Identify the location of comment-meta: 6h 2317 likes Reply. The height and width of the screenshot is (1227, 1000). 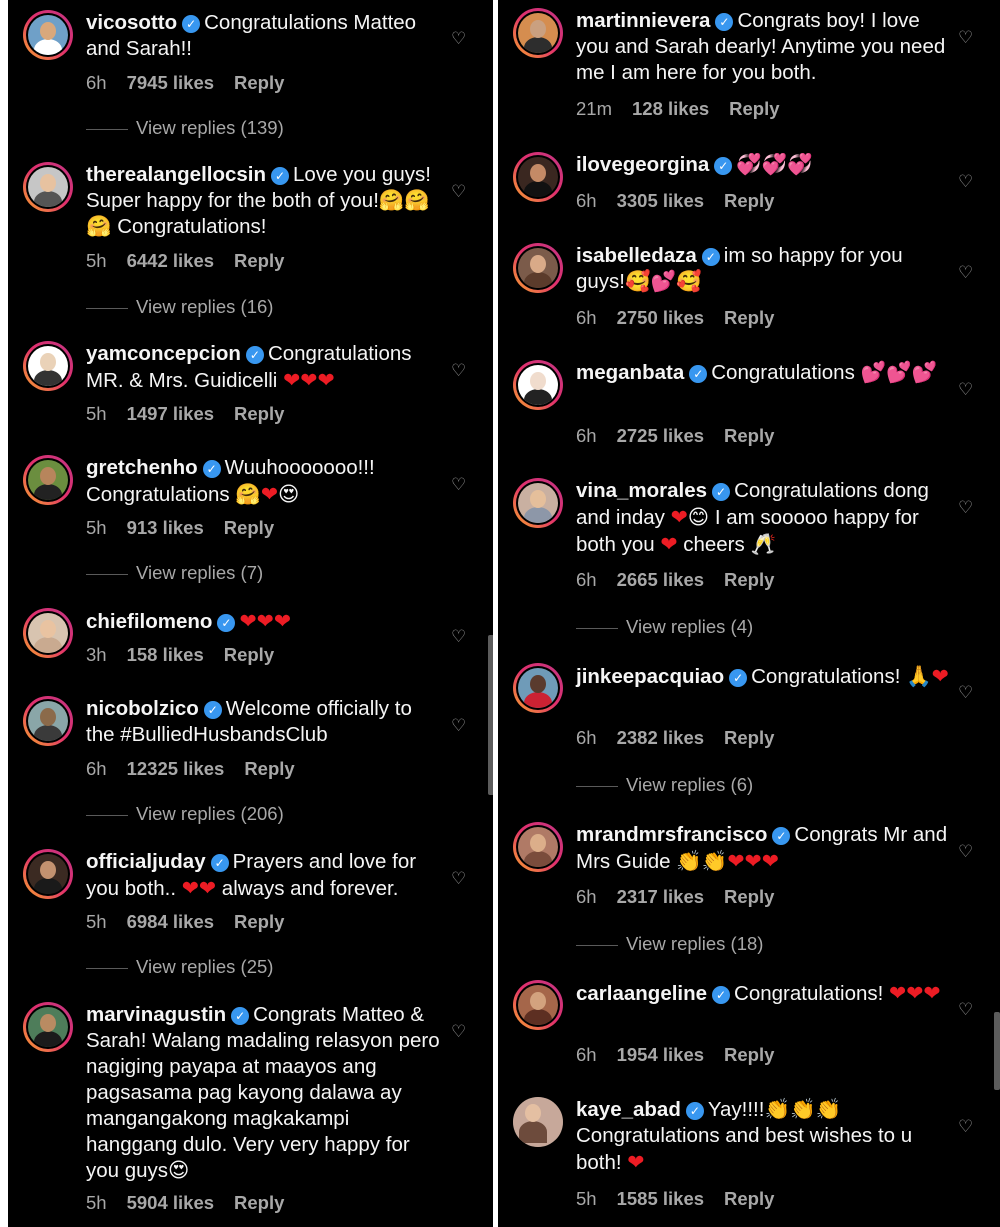
(685, 897).